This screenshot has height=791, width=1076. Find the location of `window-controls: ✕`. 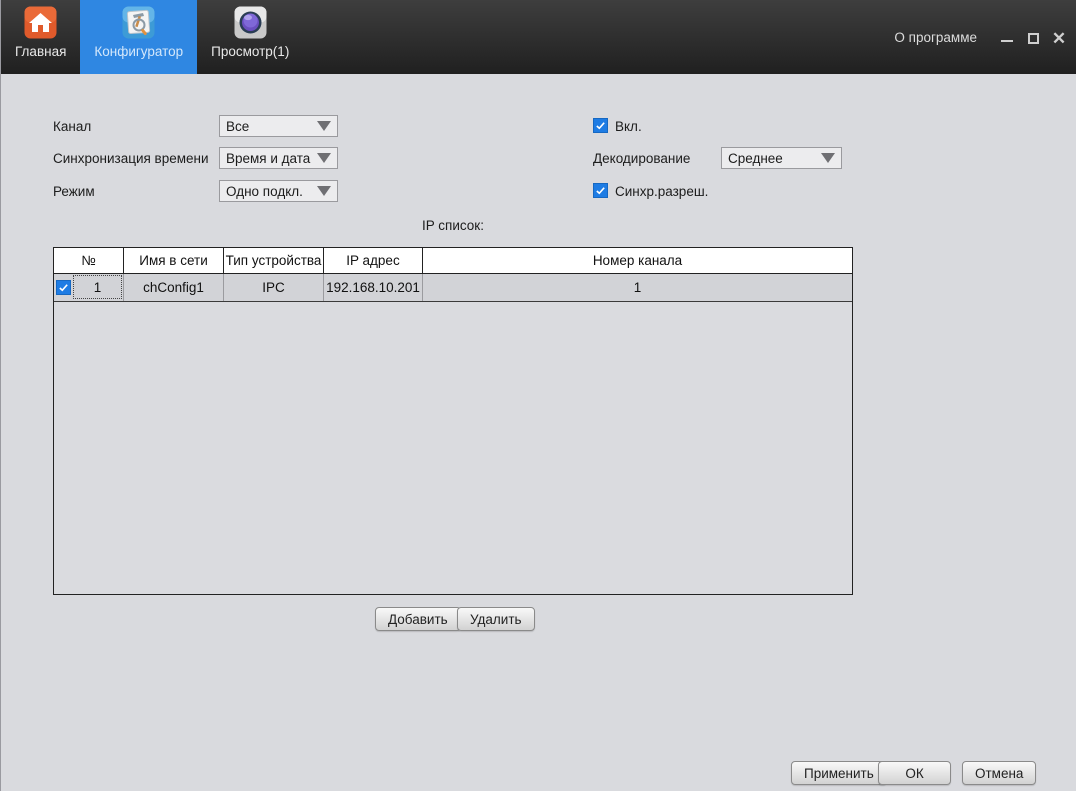

window-controls: ✕ is located at coordinates (1033, 38).